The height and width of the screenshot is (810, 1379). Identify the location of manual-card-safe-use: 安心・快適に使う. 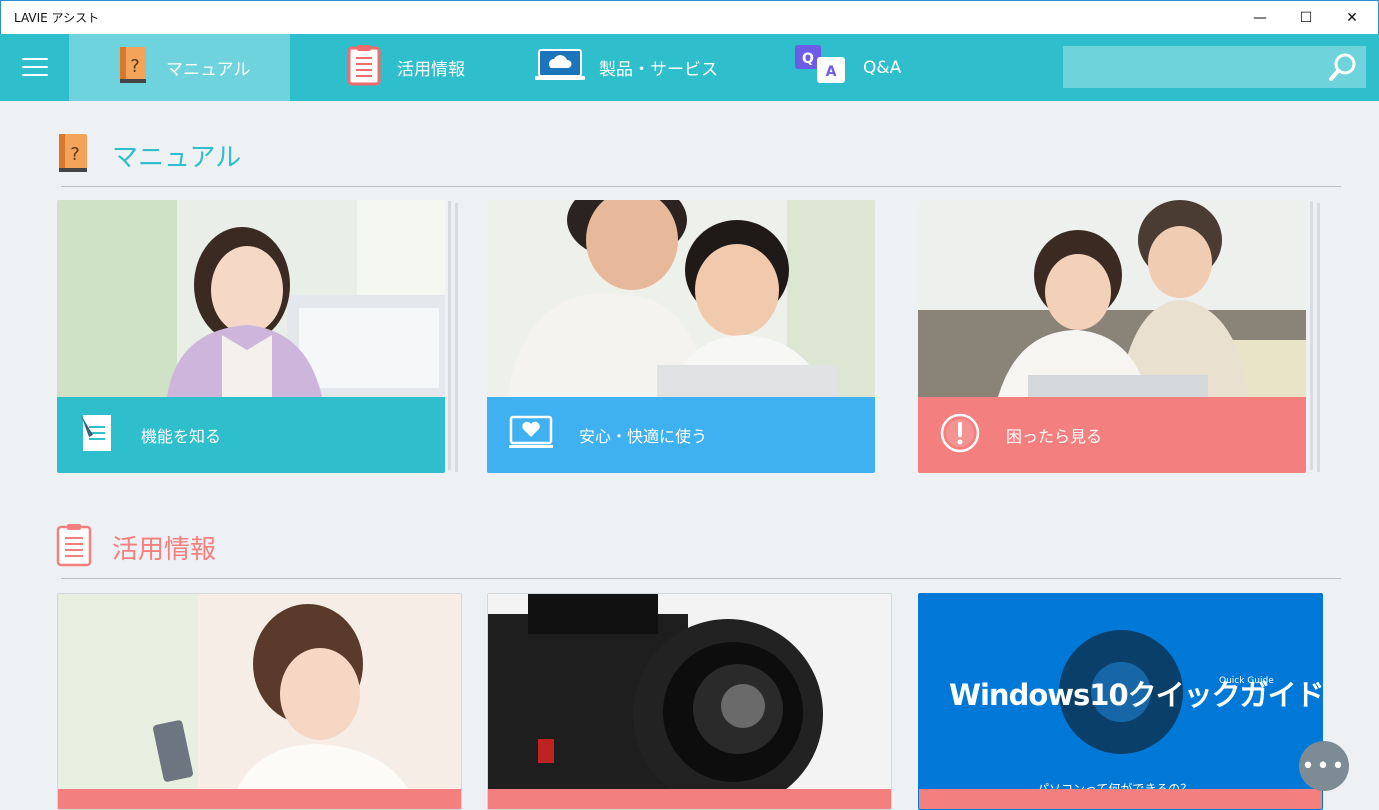
(681, 336).